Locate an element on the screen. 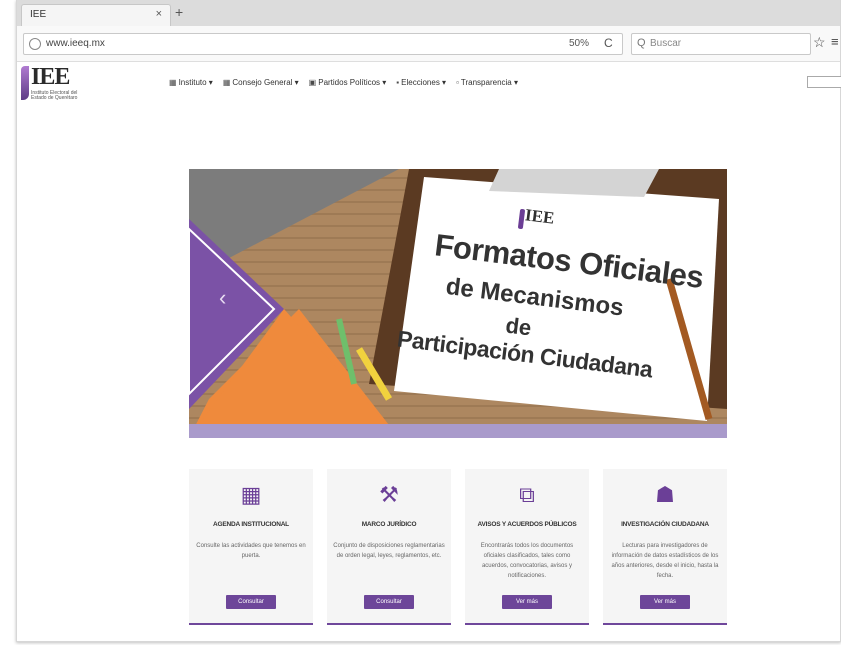  menu-item-label: Transparencia ▾ is located at coordinates (489, 82).